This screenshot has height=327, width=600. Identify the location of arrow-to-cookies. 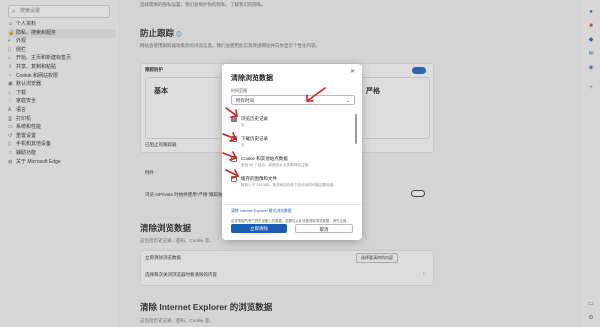
(230, 156).